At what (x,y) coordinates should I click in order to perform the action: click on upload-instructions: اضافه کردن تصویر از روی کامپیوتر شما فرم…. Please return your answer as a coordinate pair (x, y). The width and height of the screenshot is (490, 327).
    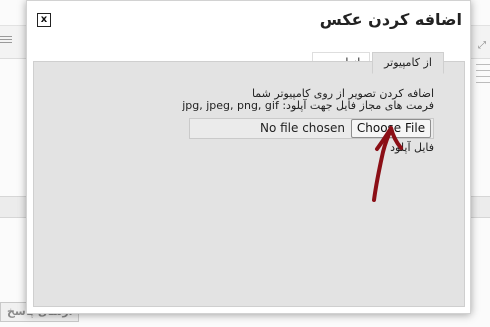
    Looking at the image, I should click on (284, 100).